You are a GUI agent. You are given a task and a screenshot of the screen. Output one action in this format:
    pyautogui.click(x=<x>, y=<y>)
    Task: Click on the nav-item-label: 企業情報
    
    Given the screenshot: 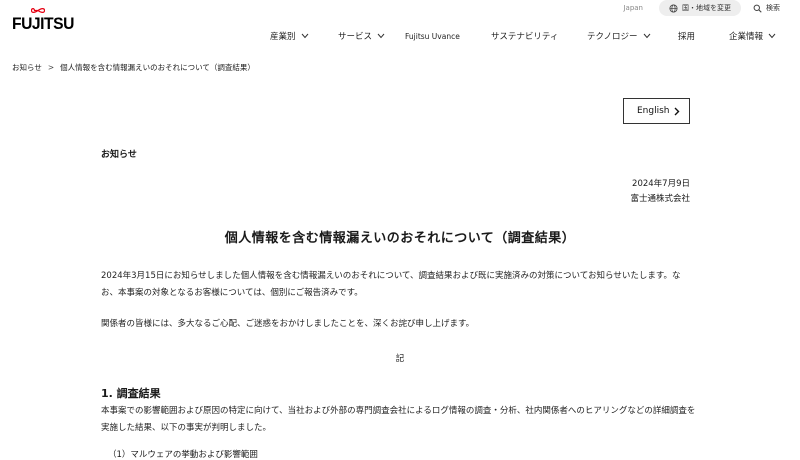 What is the action you would take?
    pyautogui.click(x=746, y=37)
    